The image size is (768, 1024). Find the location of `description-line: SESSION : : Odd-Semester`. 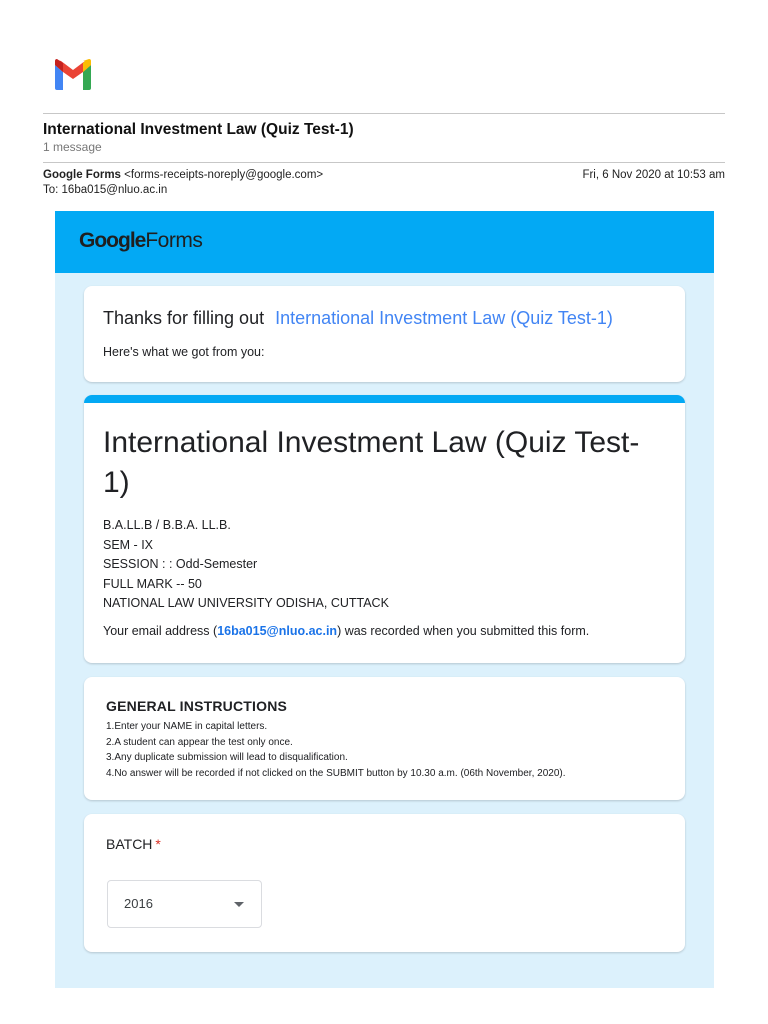

description-line: SESSION : : Odd-Semester is located at coordinates (180, 564).